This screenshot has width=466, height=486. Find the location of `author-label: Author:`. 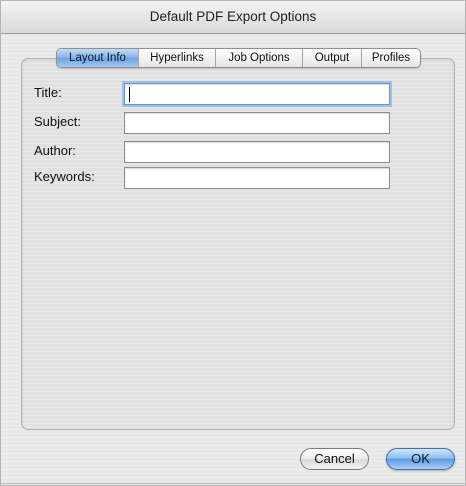

author-label: Author: is located at coordinates (55, 150).